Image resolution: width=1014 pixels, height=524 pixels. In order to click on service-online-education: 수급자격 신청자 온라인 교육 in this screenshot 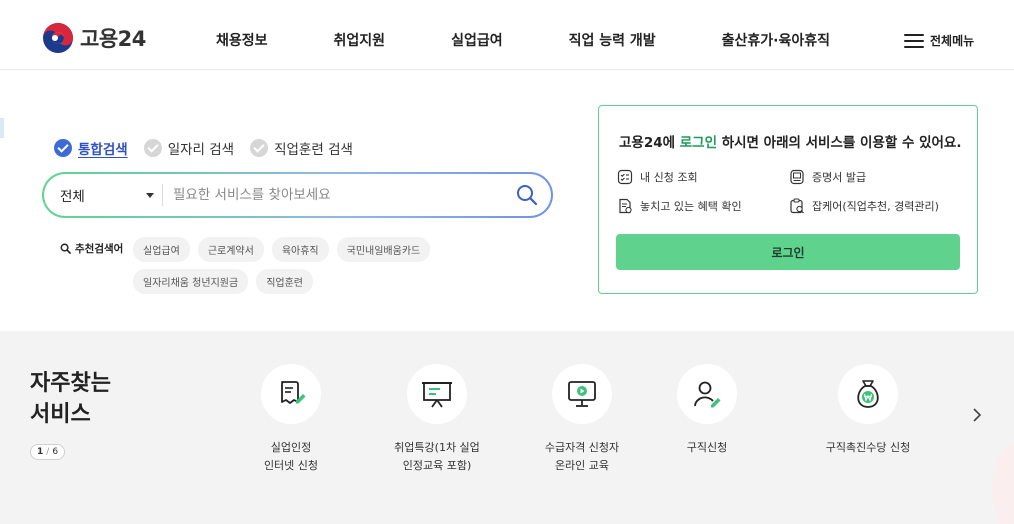, I will do `click(582, 419)`.